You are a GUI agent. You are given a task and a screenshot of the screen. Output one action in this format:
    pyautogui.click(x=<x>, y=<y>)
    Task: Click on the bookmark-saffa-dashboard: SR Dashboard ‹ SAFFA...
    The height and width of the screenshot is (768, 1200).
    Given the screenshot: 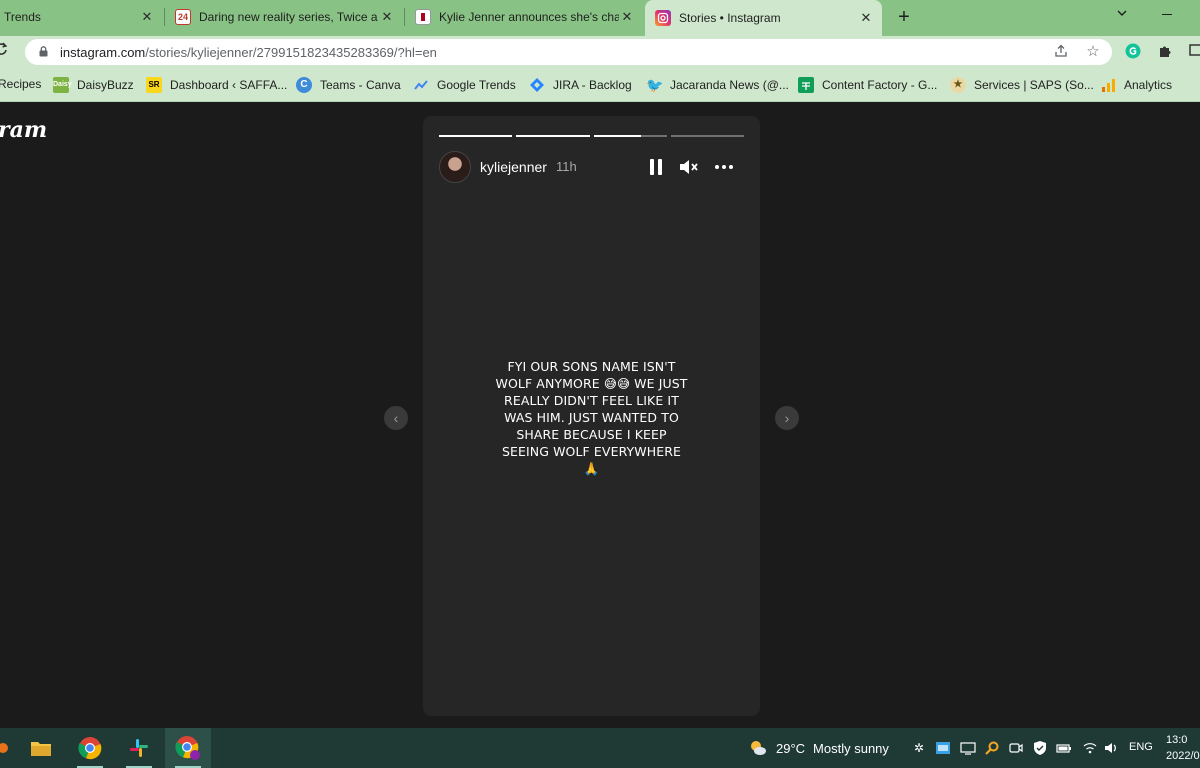 What is the action you would take?
    pyautogui.click(x=216, y=85)
    